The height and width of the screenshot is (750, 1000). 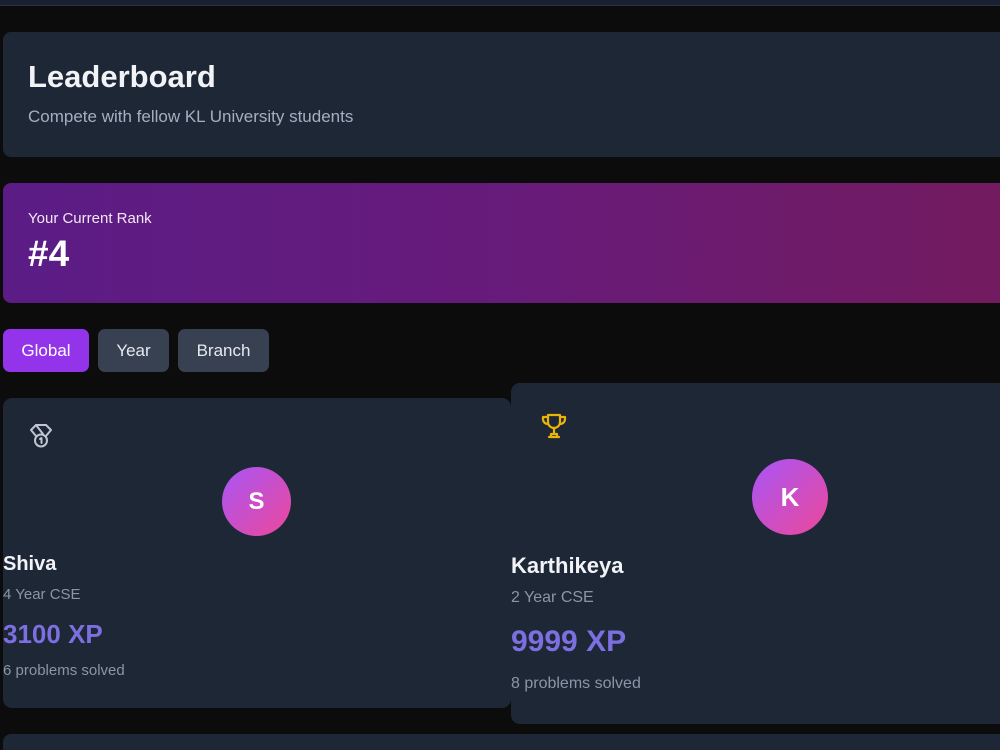 I want to click on current-rank-value: #4, so click(x=49, y=253).